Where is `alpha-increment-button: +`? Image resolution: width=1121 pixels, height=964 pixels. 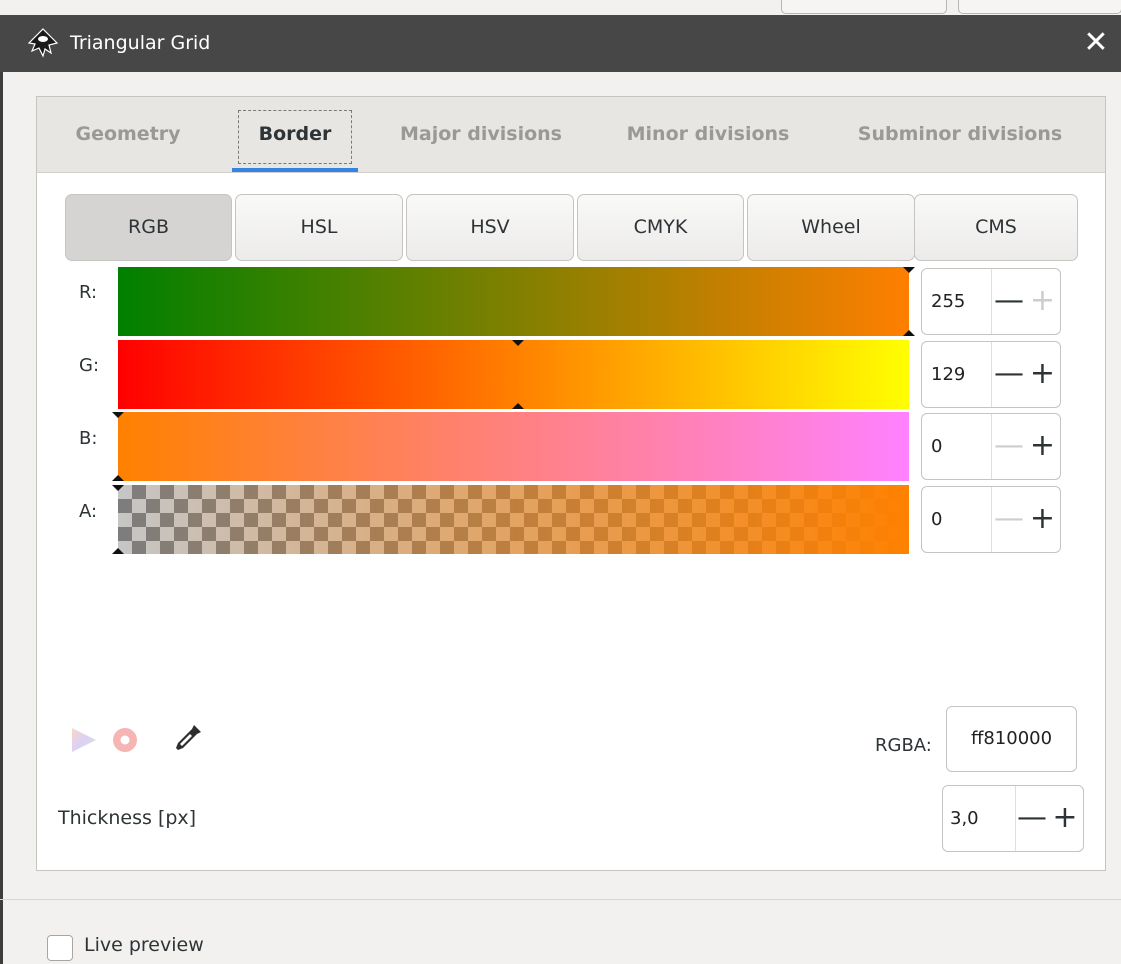 alpha-increment-button: + is located at coordinates (1042, 519).